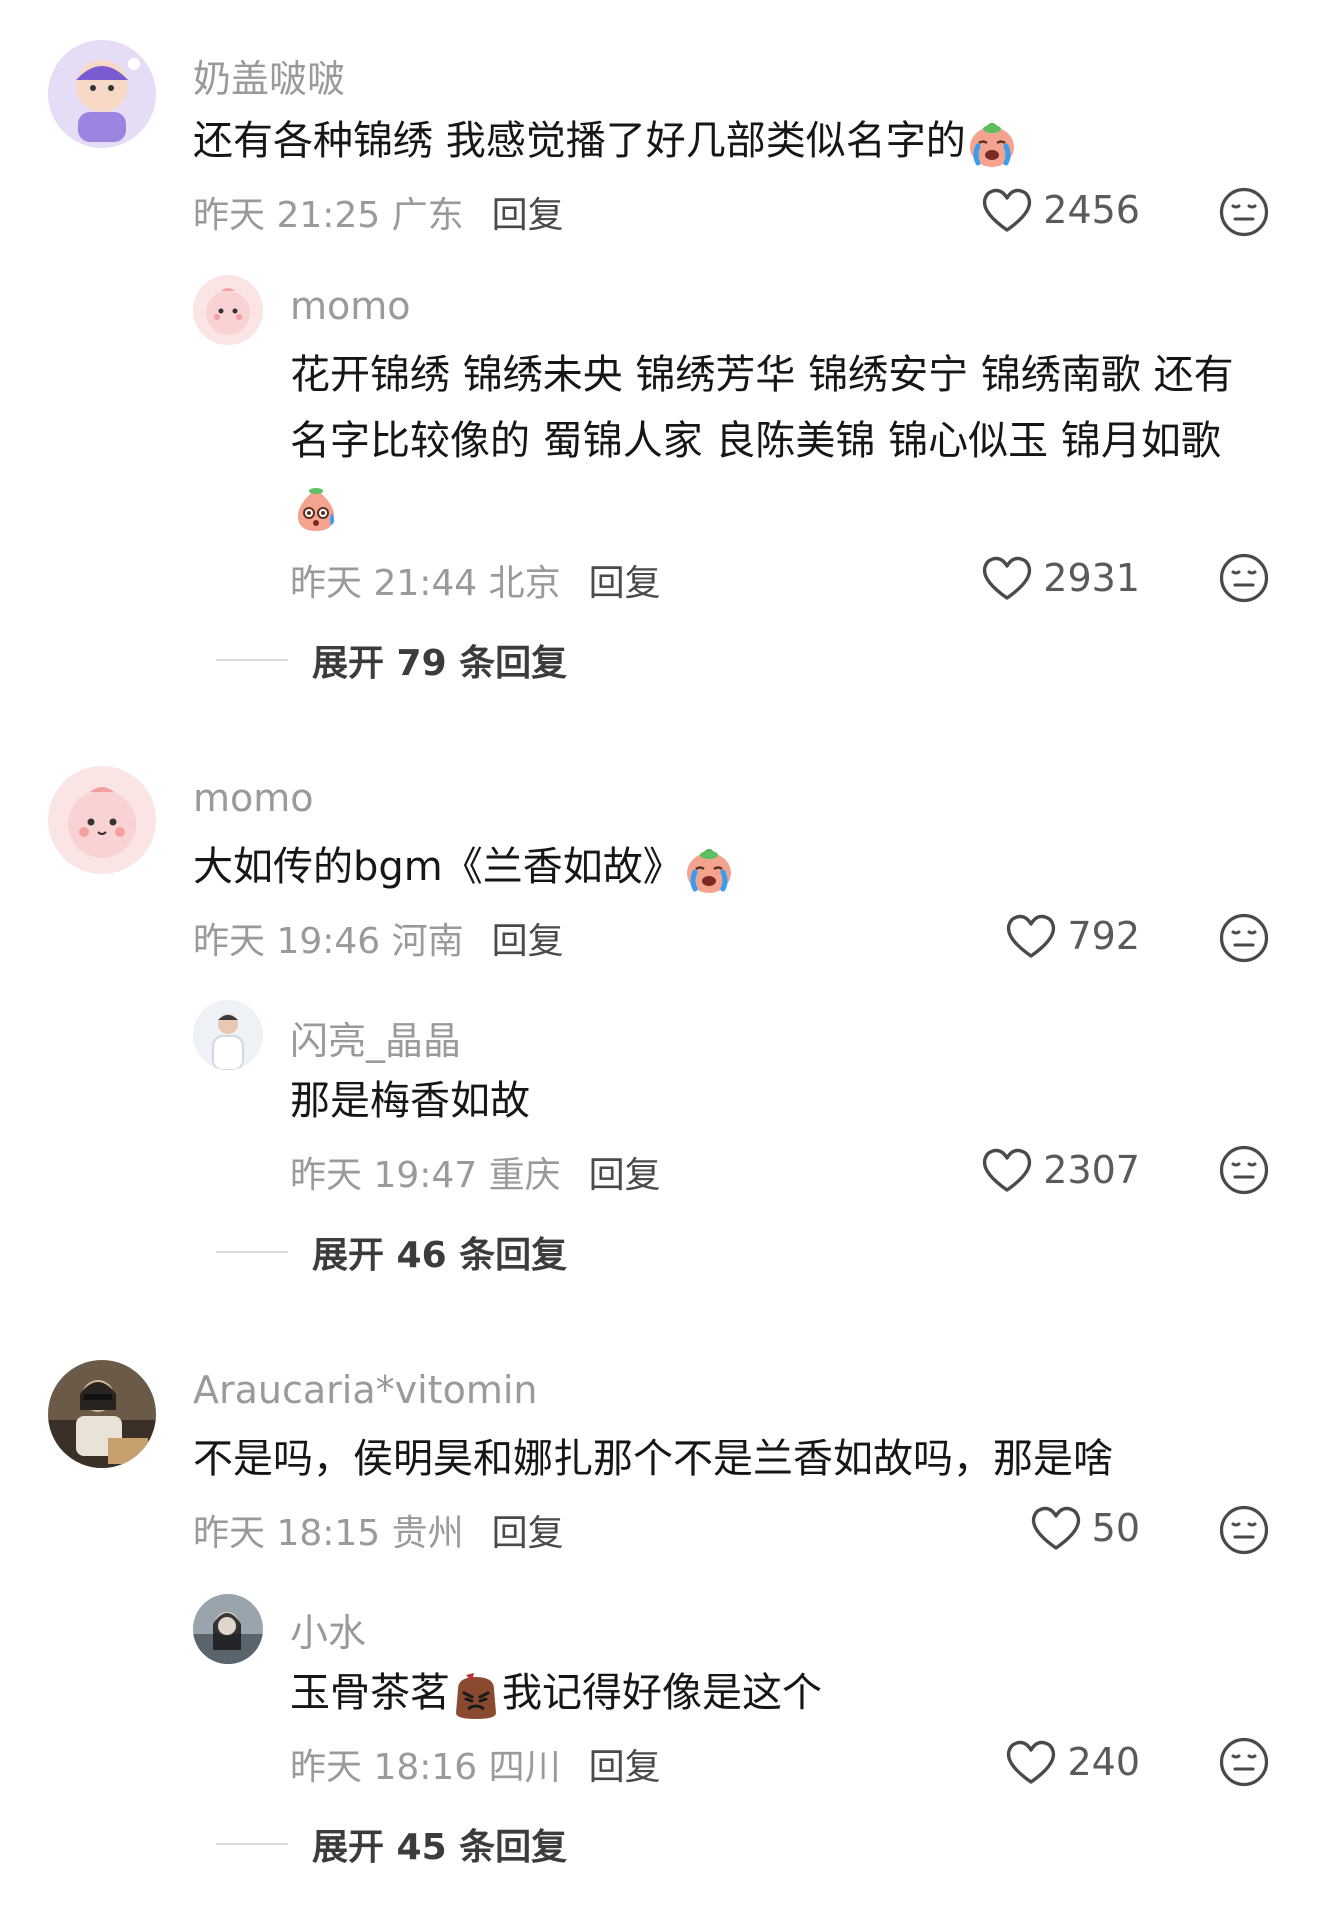 Image resolution: width=1320 pixels, height=1921 pixels. Describe the element at coordinates (440, 663) in the screenshot. I see `expand-replies-label: 展开 79 条回复` at that location.